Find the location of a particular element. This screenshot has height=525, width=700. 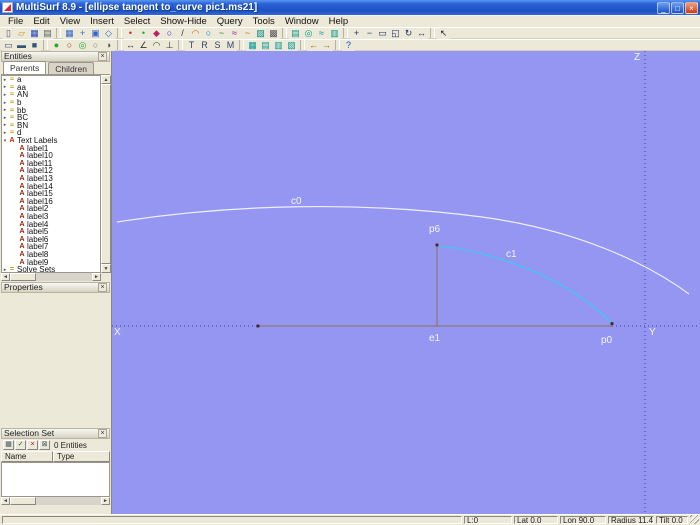

tree-item-label16: A label16 is located at coordinates (51, 201).